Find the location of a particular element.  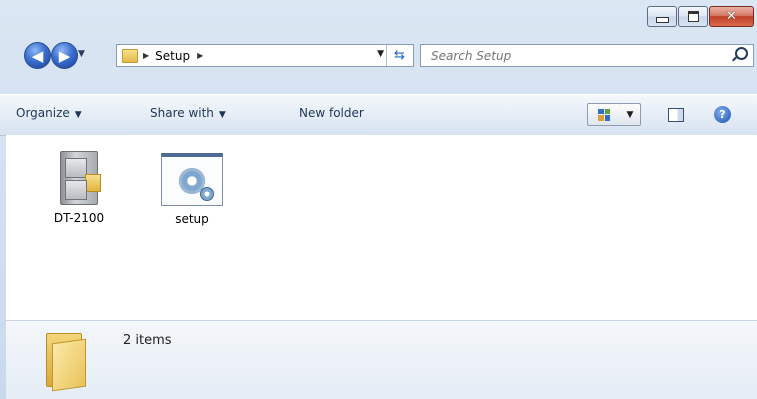

view-options-dropdown: ▼ is located at coordinates (630, 114).